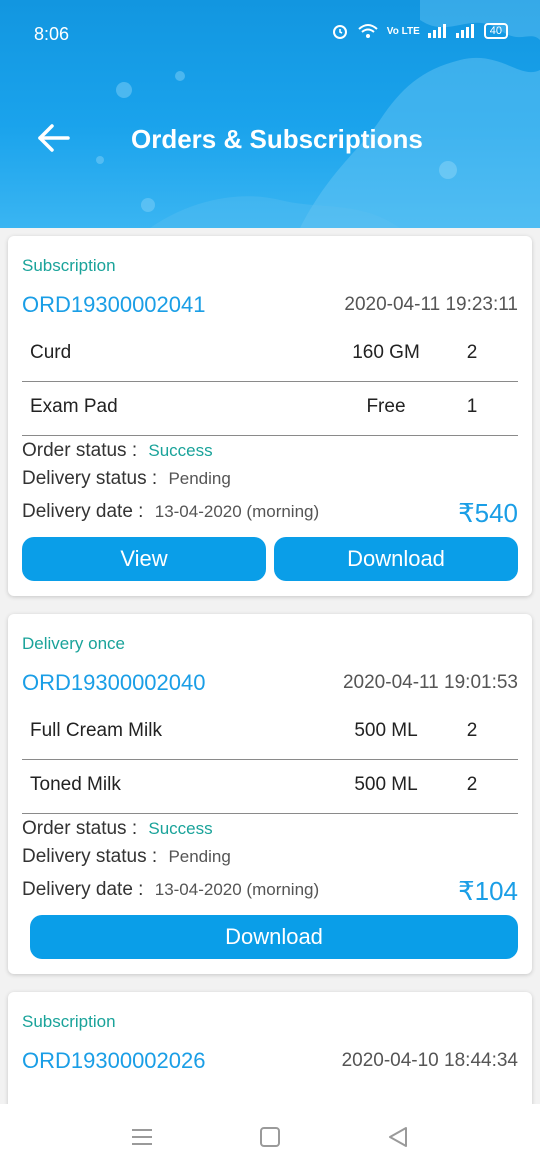  What do you see at coordinates (398, 1137) in the screenshot?
I see `back-triangle-icon` at bounding box center [398, 1137].